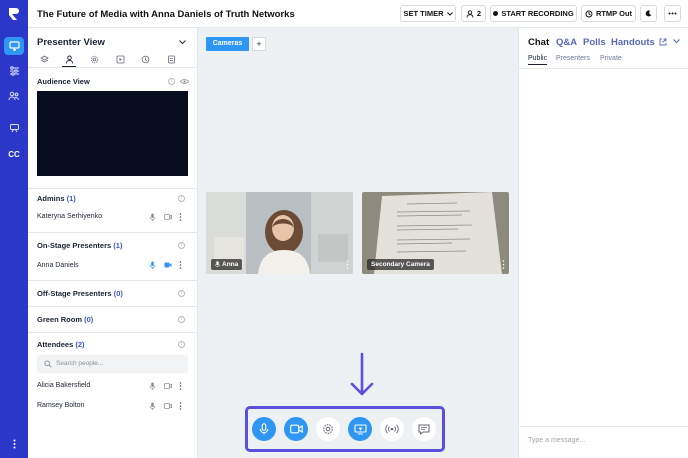  What do you see at coordinates (184, 81) in the screenshot?
I see `eye-icon` at bounding box center [184, 81].